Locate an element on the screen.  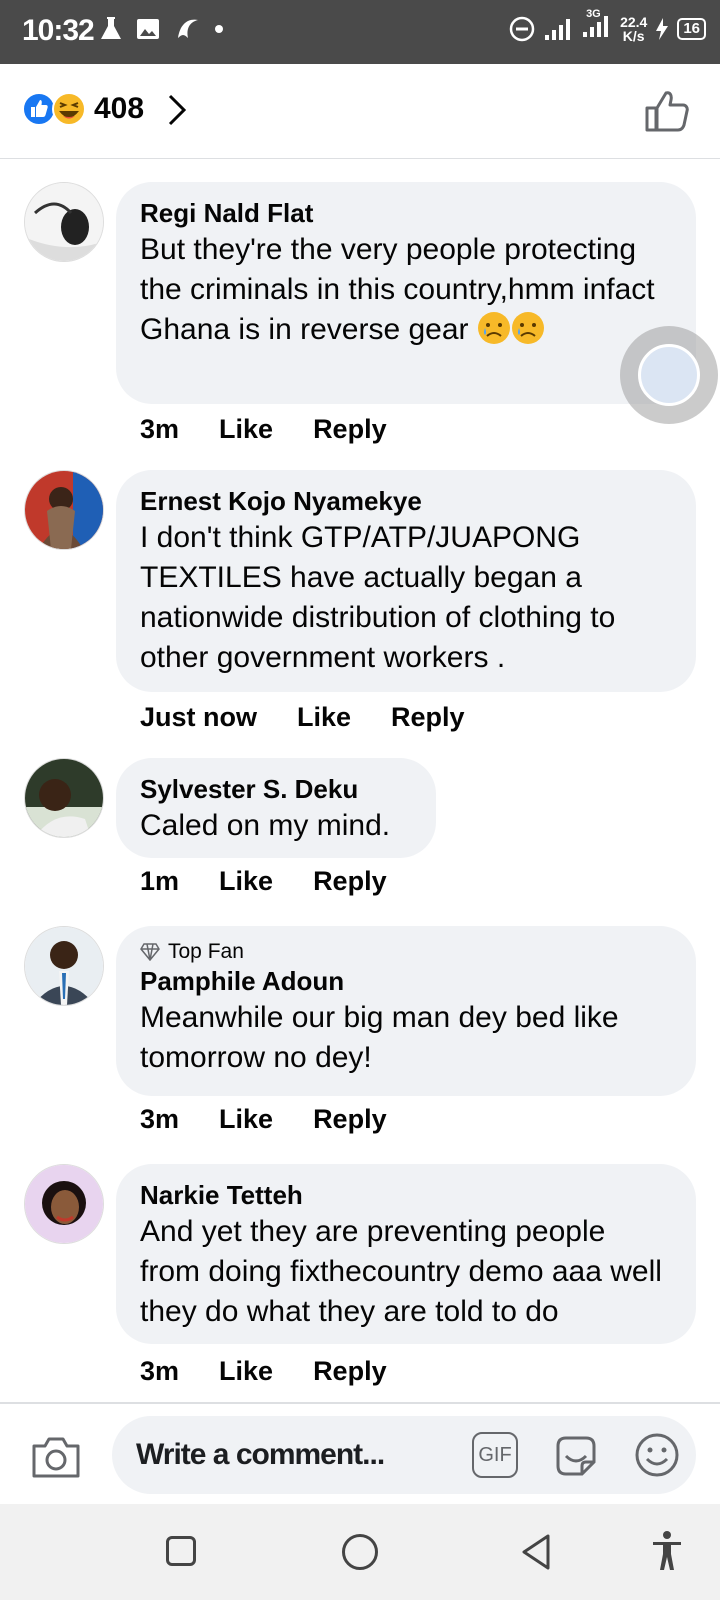
like-reaction-icon is located at coordinates (39, 109).